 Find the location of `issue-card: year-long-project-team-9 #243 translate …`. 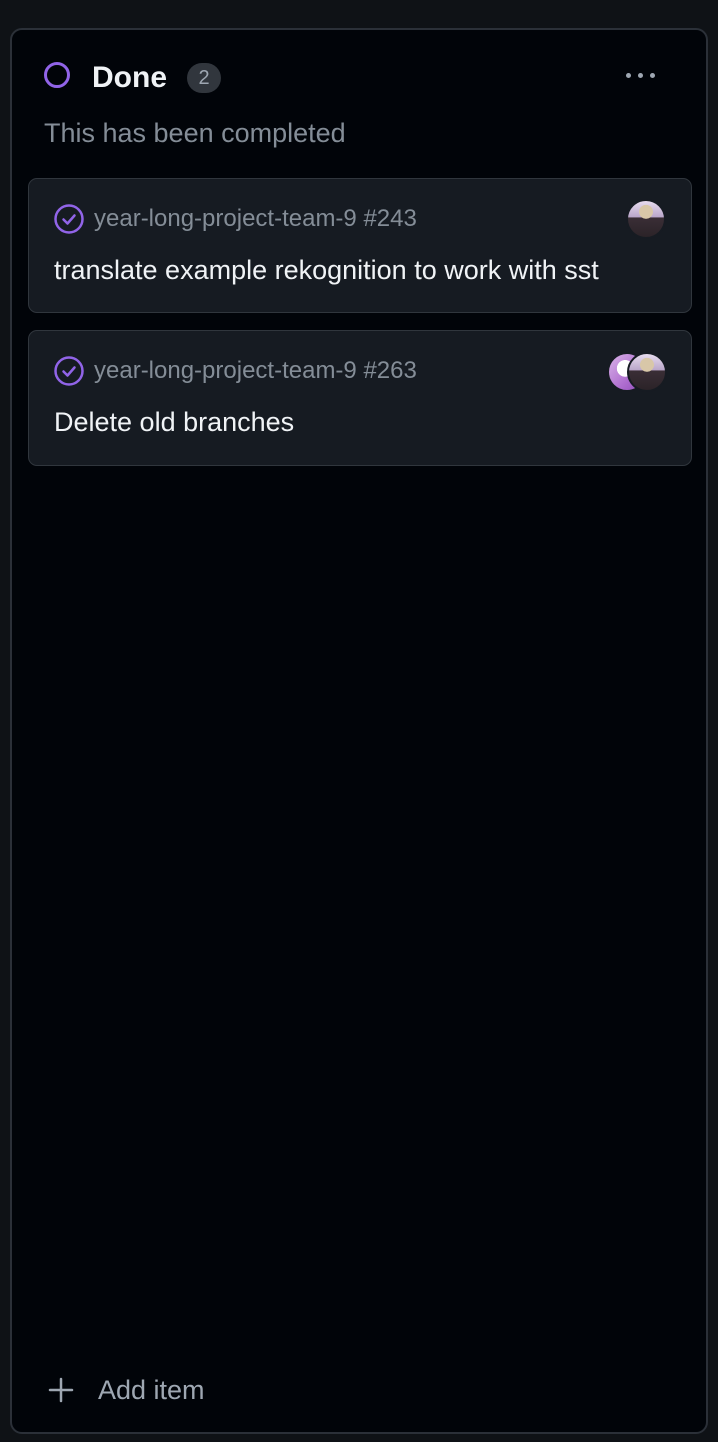

issue-card: year-long-project-team-9 #243 translate … is located at coordinates (360, 245).